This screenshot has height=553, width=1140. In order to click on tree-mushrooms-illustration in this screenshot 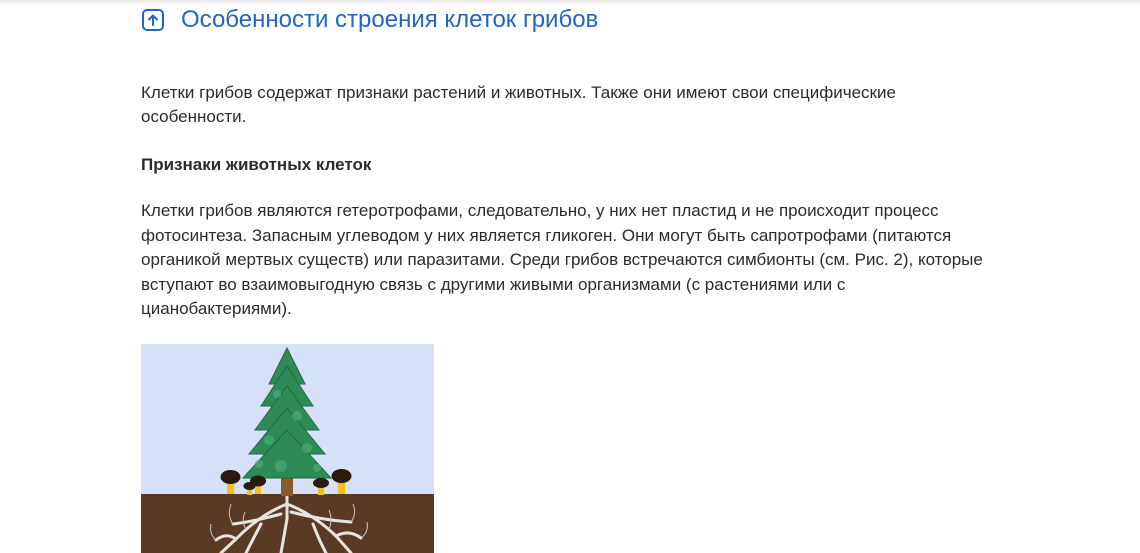, I will do `click(287, 448)`.